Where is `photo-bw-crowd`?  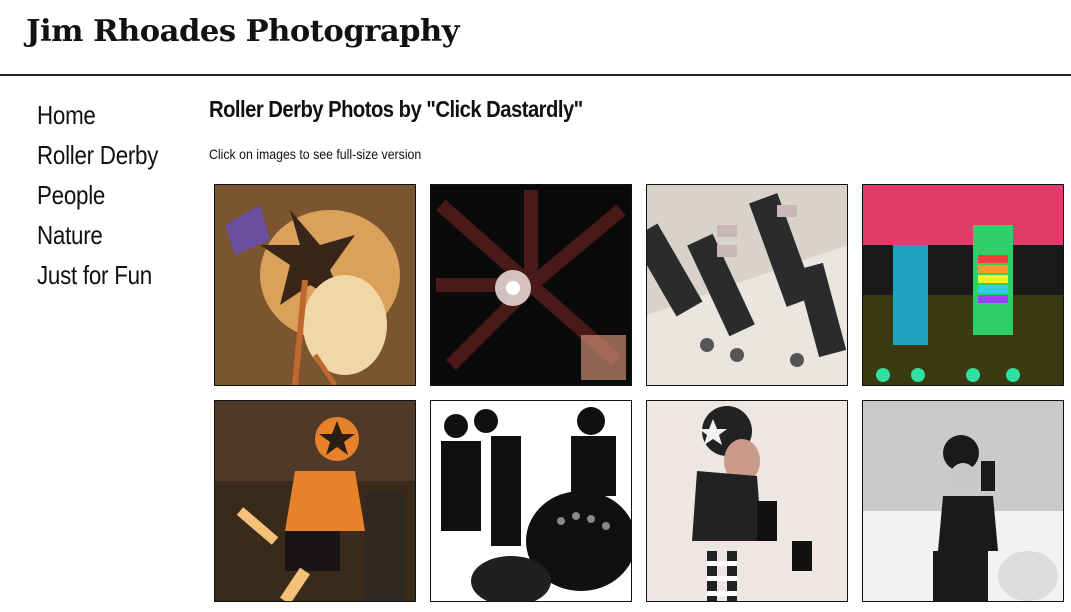
photo-bw-crowd is located at coordinates (531, 501).